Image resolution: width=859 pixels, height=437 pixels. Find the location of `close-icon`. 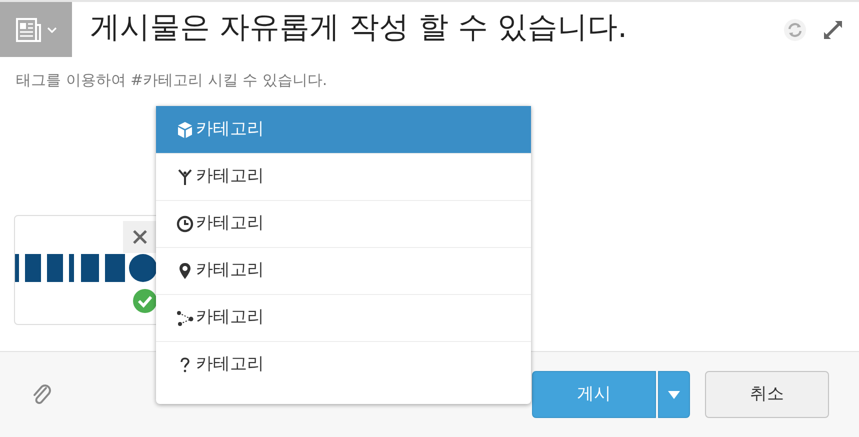

close-icon is located at coordinates (140, 236).